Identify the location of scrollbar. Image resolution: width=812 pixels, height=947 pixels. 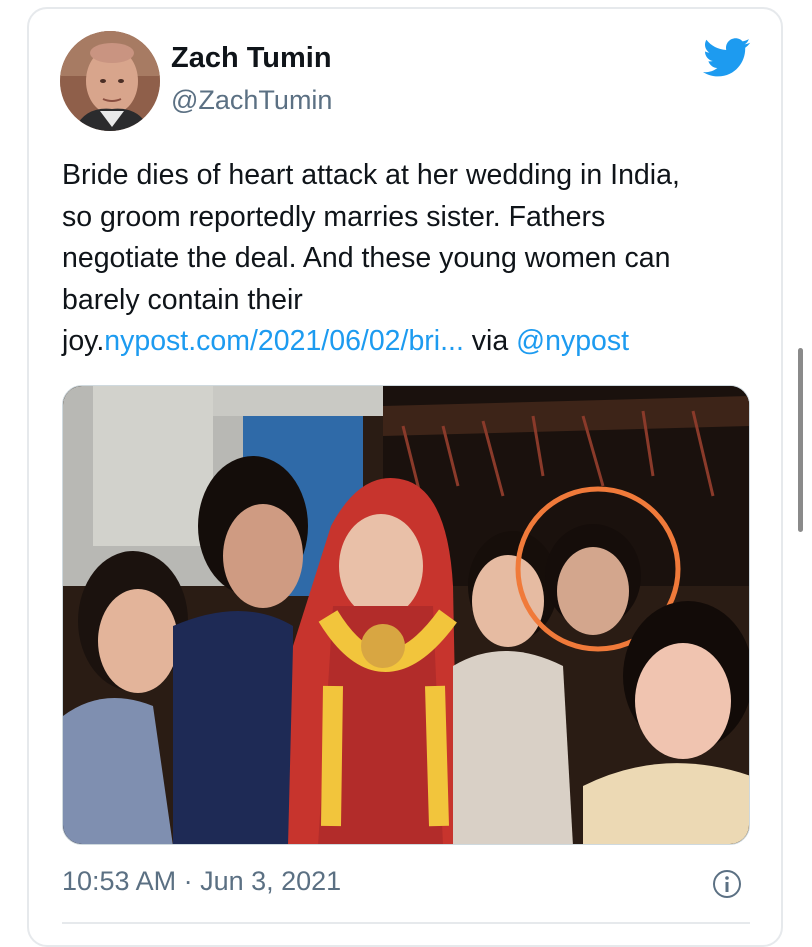
(800, 440).